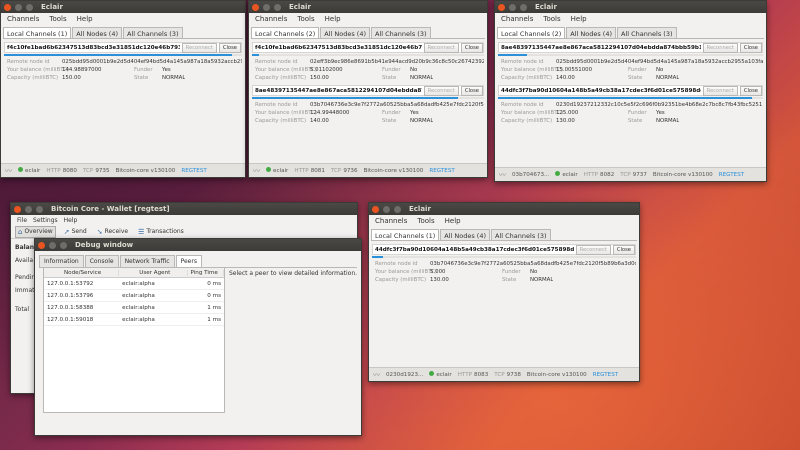  What do you see at coordinates (22, 220) in the screenshot?
I see `menu-file: File` at bounding box center [22, 220].